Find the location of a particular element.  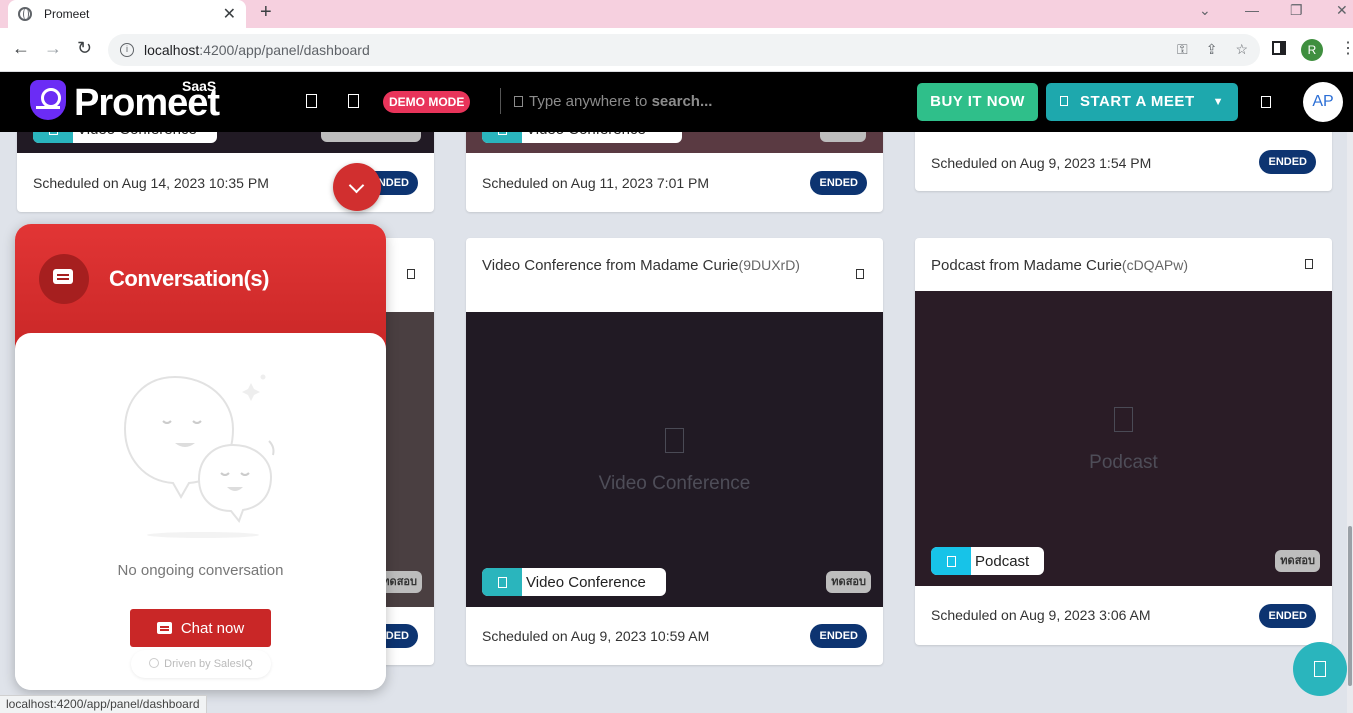

chat-now-button: Chat now is located at coordinates (200, 628).